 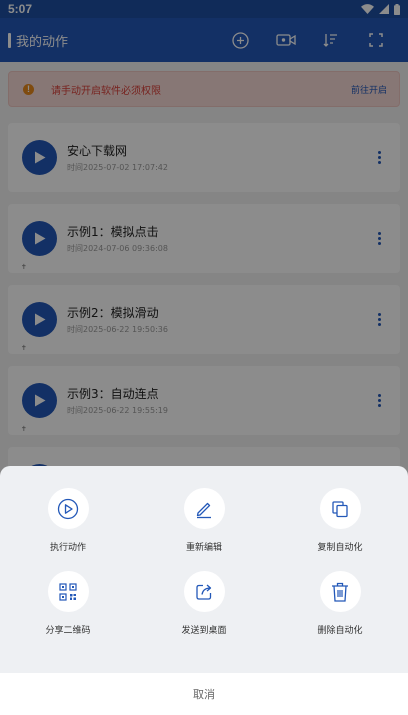 I want to click on execute-action-button: 执行动作, so click(x=68, y=520).